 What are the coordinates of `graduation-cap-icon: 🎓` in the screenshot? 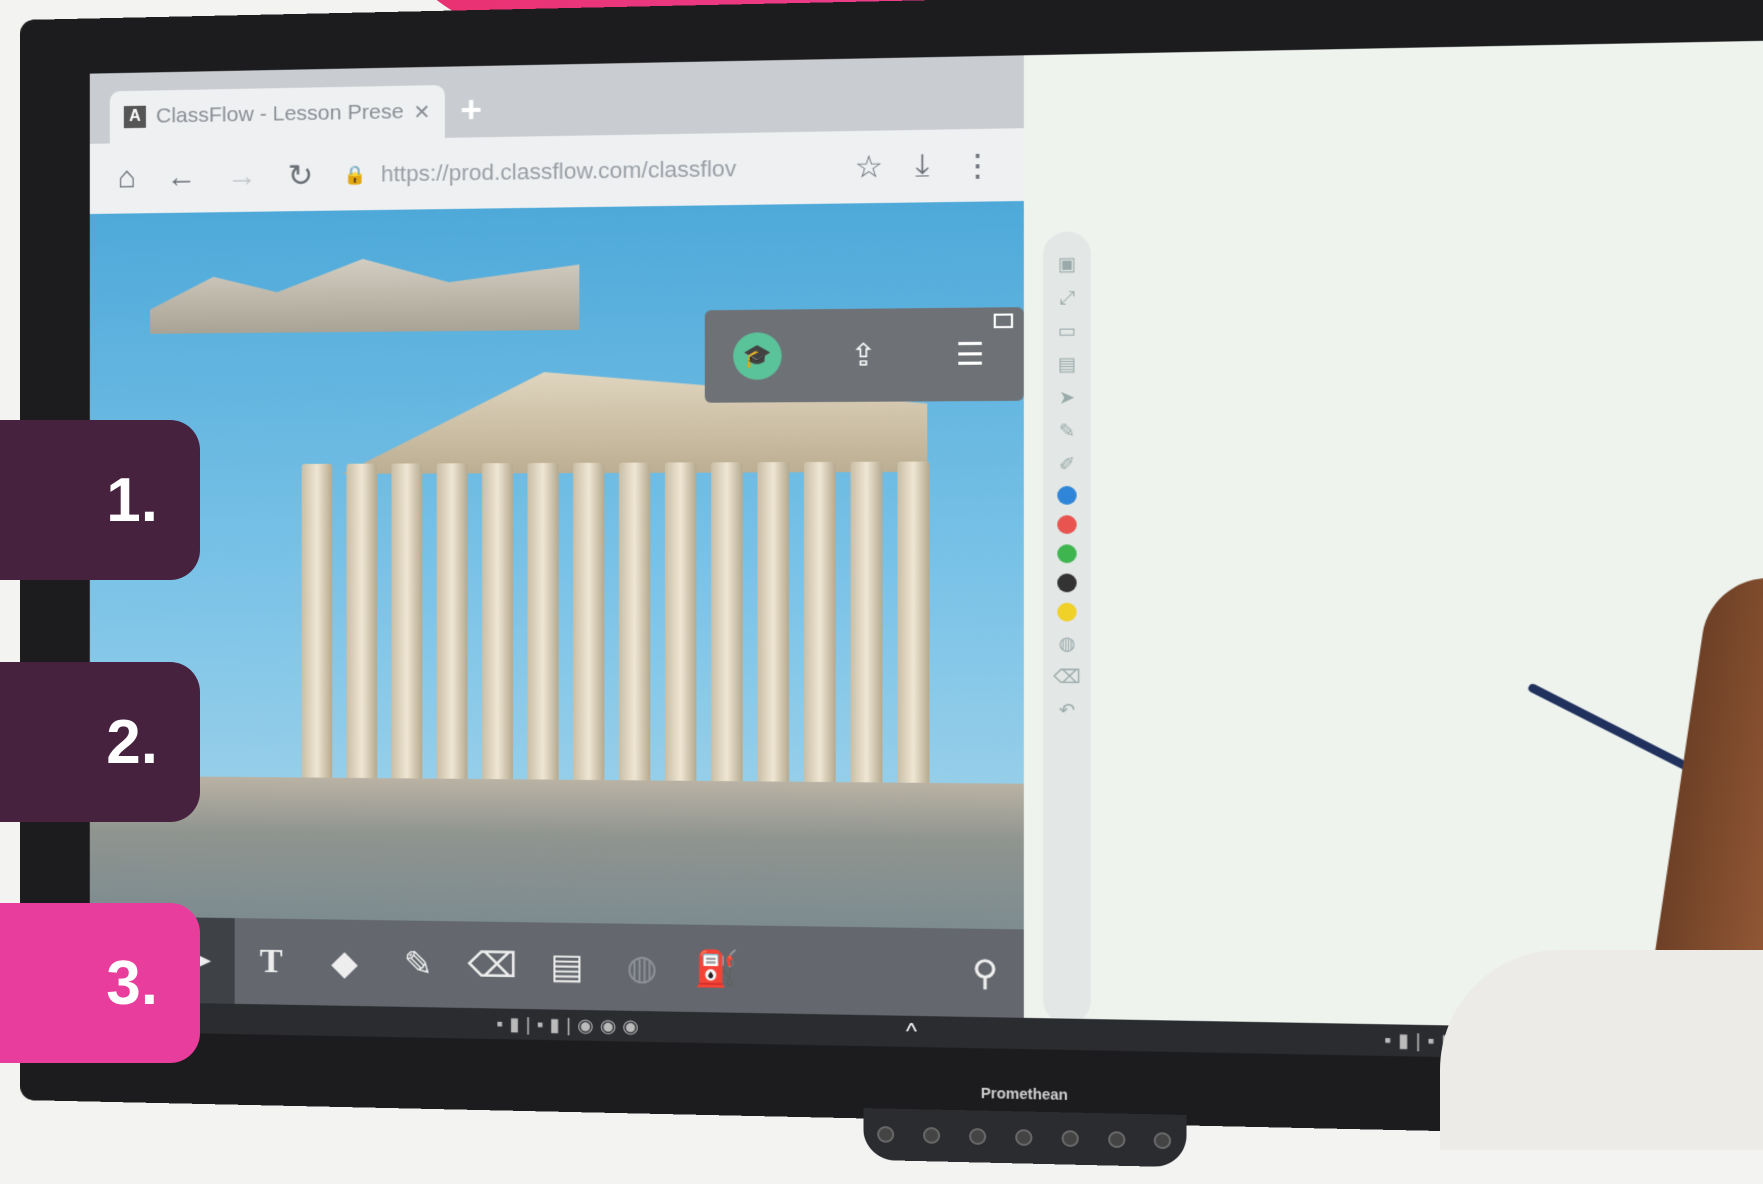 It's located at (757, 356).